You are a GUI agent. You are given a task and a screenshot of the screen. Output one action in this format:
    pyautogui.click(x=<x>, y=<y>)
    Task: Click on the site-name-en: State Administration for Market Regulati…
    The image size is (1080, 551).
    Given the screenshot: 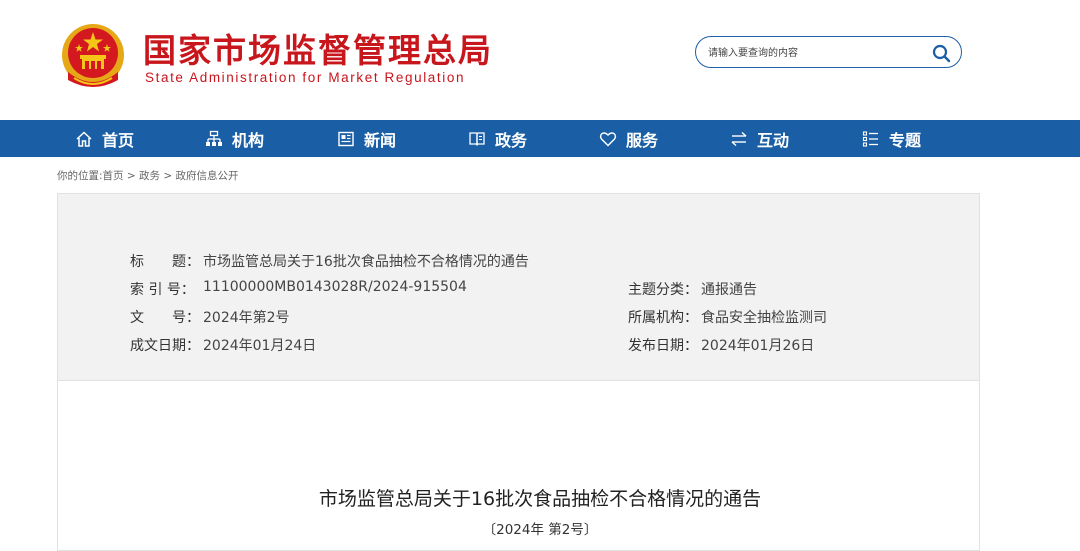 What is the action you would take?
    pyautogui.click(x=305, y=77)
    